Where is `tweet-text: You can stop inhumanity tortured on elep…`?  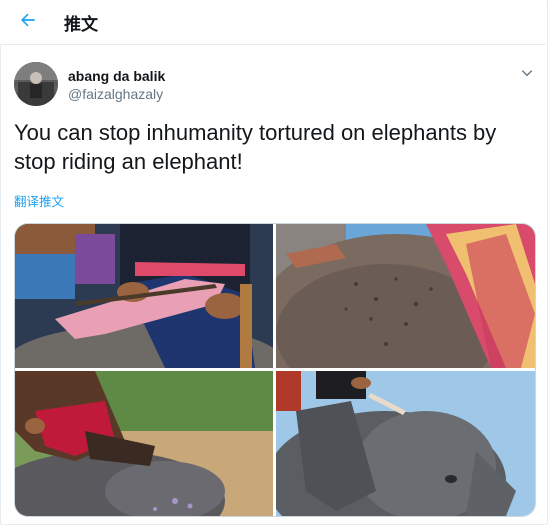
tweet-text: You can stop inhumanity tortured on elep… is located at coordinates (255, 147).